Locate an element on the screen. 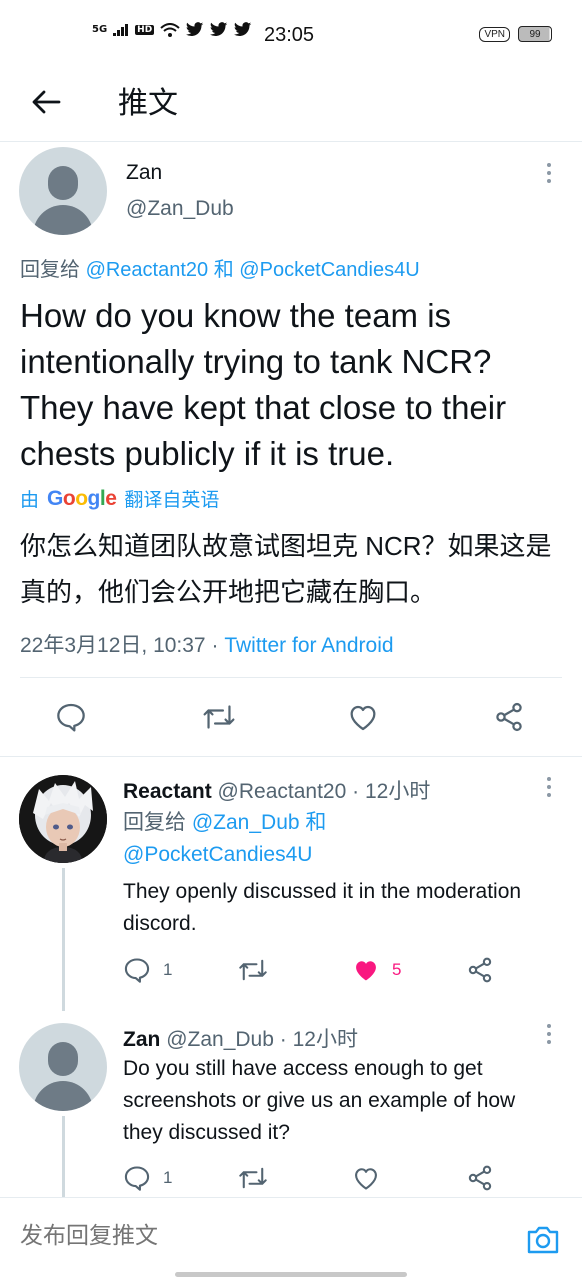 The height and width of the screenshot is (1280, 582). hd-badge: HD is located at coordinates (145, 29).